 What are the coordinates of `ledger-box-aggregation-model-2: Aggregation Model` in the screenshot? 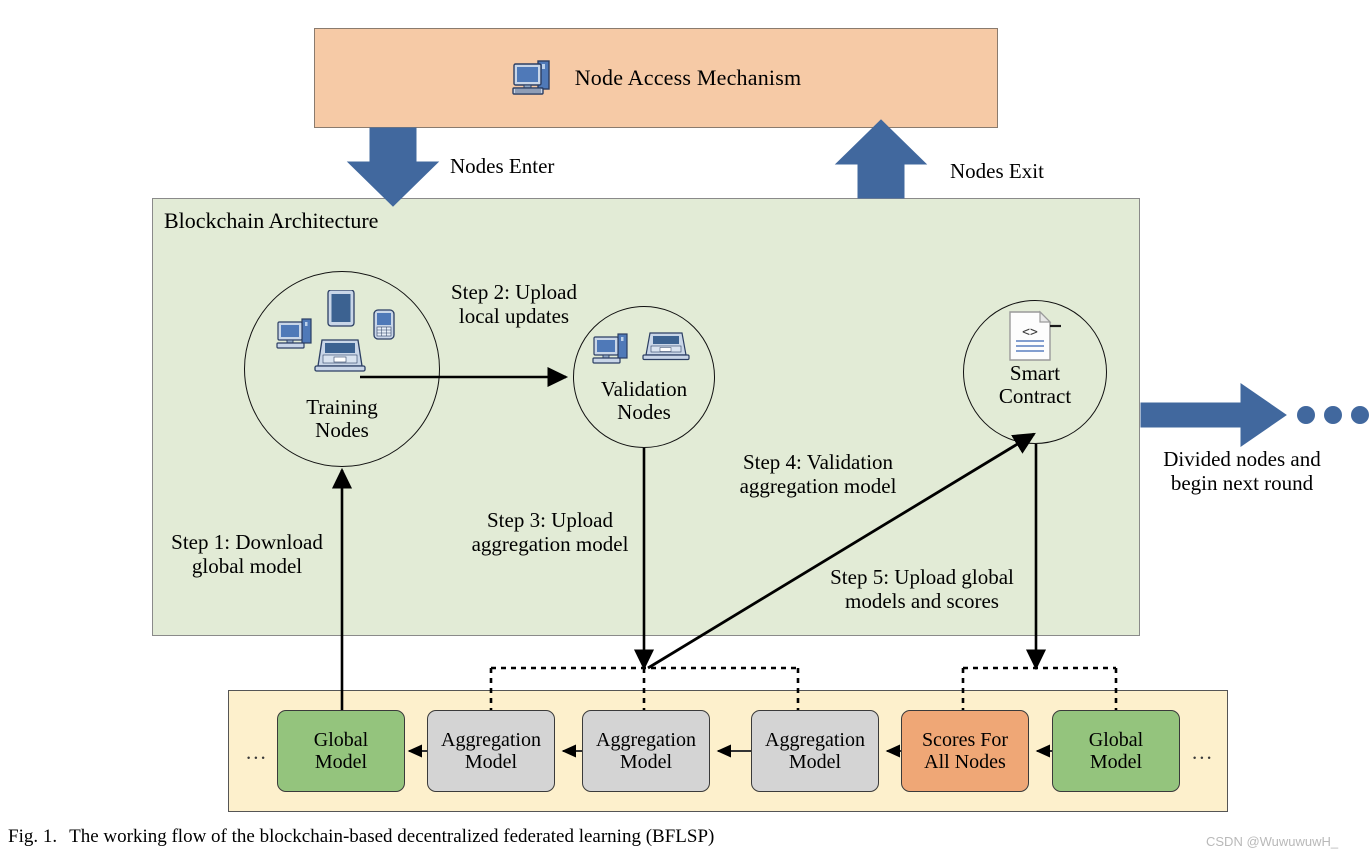 It's located at (646, 751).